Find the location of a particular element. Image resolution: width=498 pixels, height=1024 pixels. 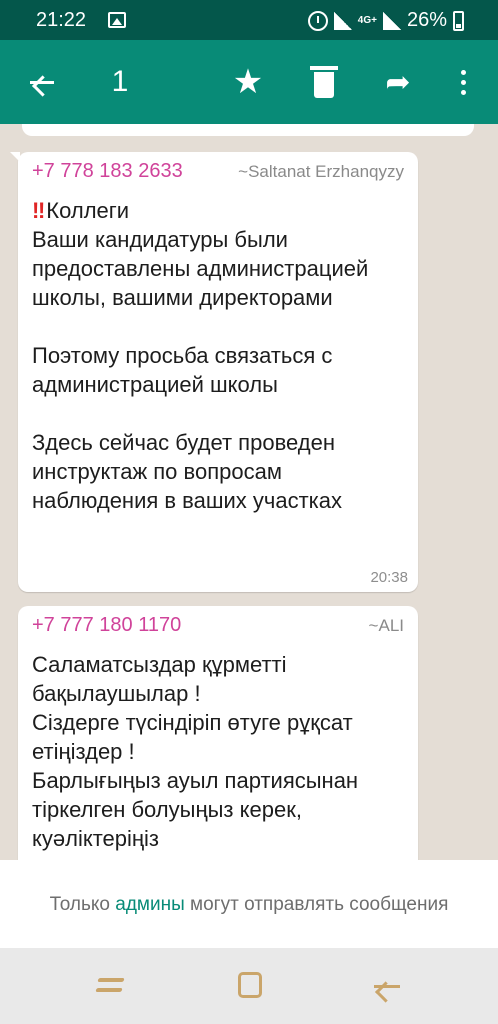

back-icon is located at coordinates (387, 986).